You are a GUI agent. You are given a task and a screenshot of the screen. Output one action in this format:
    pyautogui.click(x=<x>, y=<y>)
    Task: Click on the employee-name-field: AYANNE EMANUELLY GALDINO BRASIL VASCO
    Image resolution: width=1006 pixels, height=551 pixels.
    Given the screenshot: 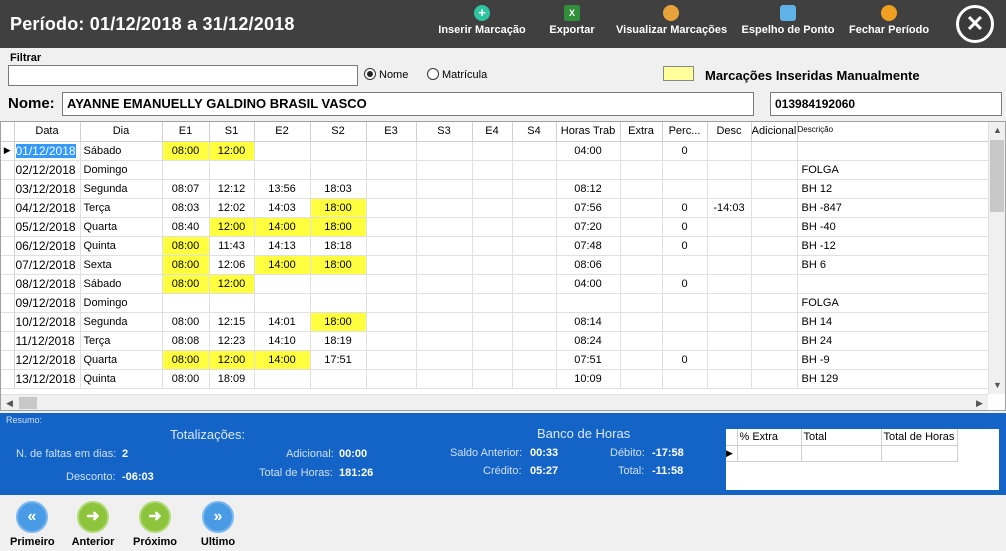 What is the action you would take?
    pyautogui.click(x=408, y=104)
    